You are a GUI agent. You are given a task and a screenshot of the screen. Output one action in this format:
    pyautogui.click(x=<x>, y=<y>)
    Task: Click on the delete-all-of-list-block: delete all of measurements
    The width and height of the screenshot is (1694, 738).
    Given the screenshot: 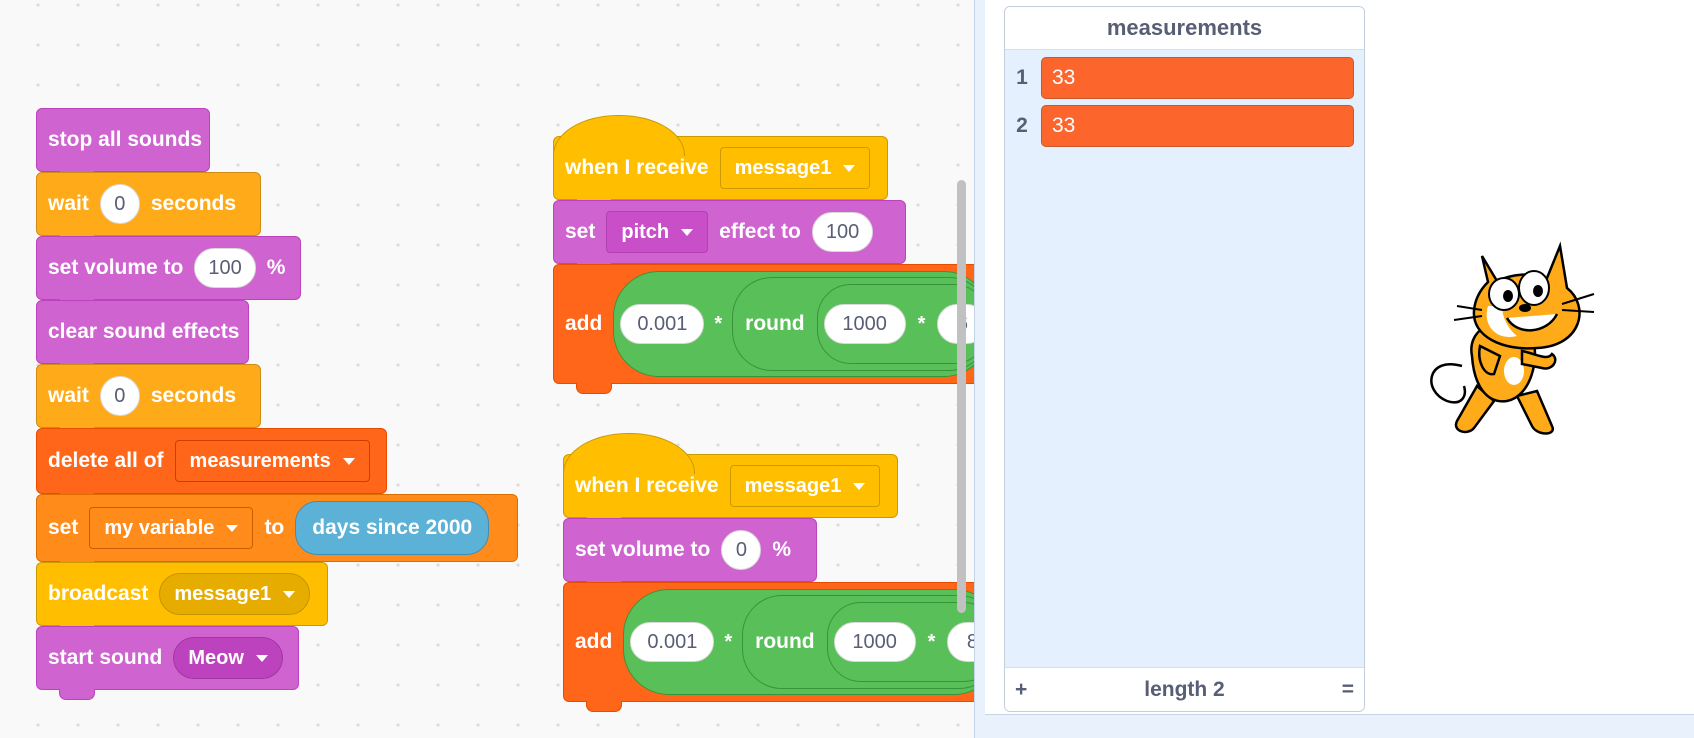 What is the action you would take?
    pyautogui.click(x=211, y=466)
    